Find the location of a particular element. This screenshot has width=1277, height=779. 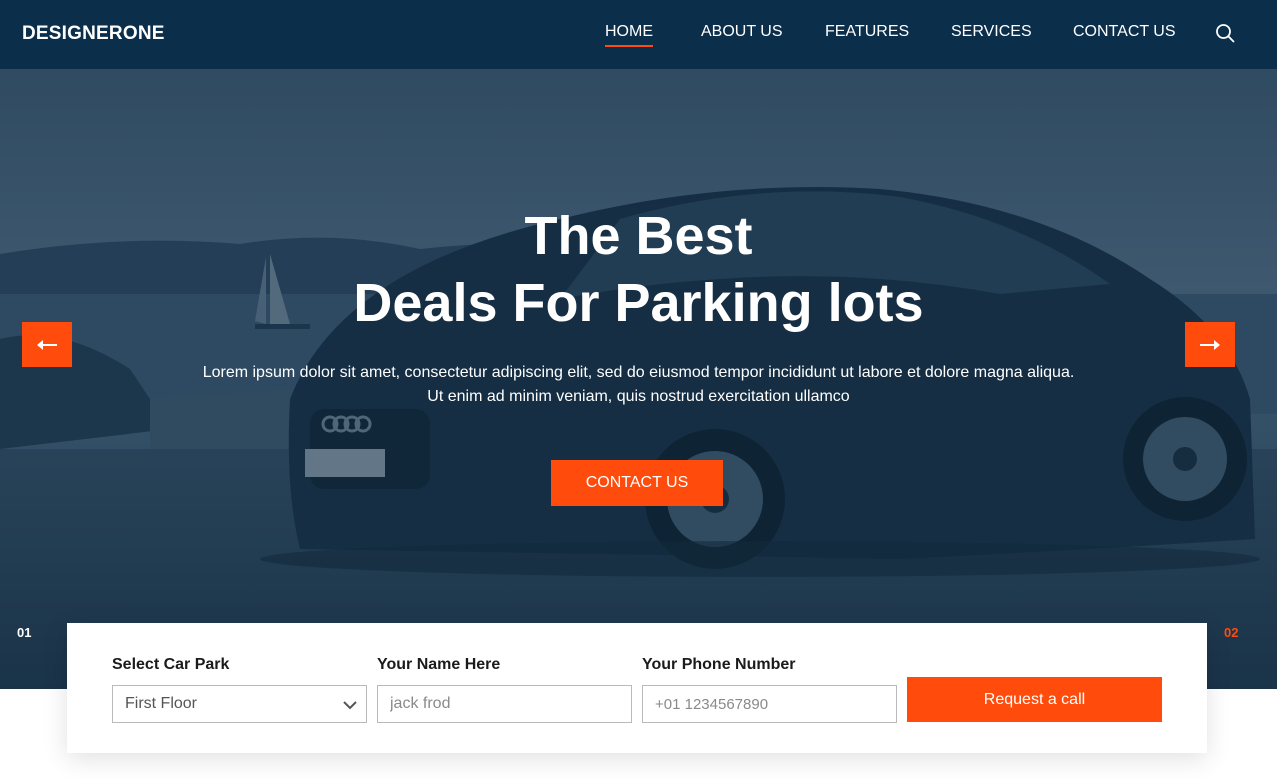

slide-number-current: 01 is located at coordinates (24, 632).